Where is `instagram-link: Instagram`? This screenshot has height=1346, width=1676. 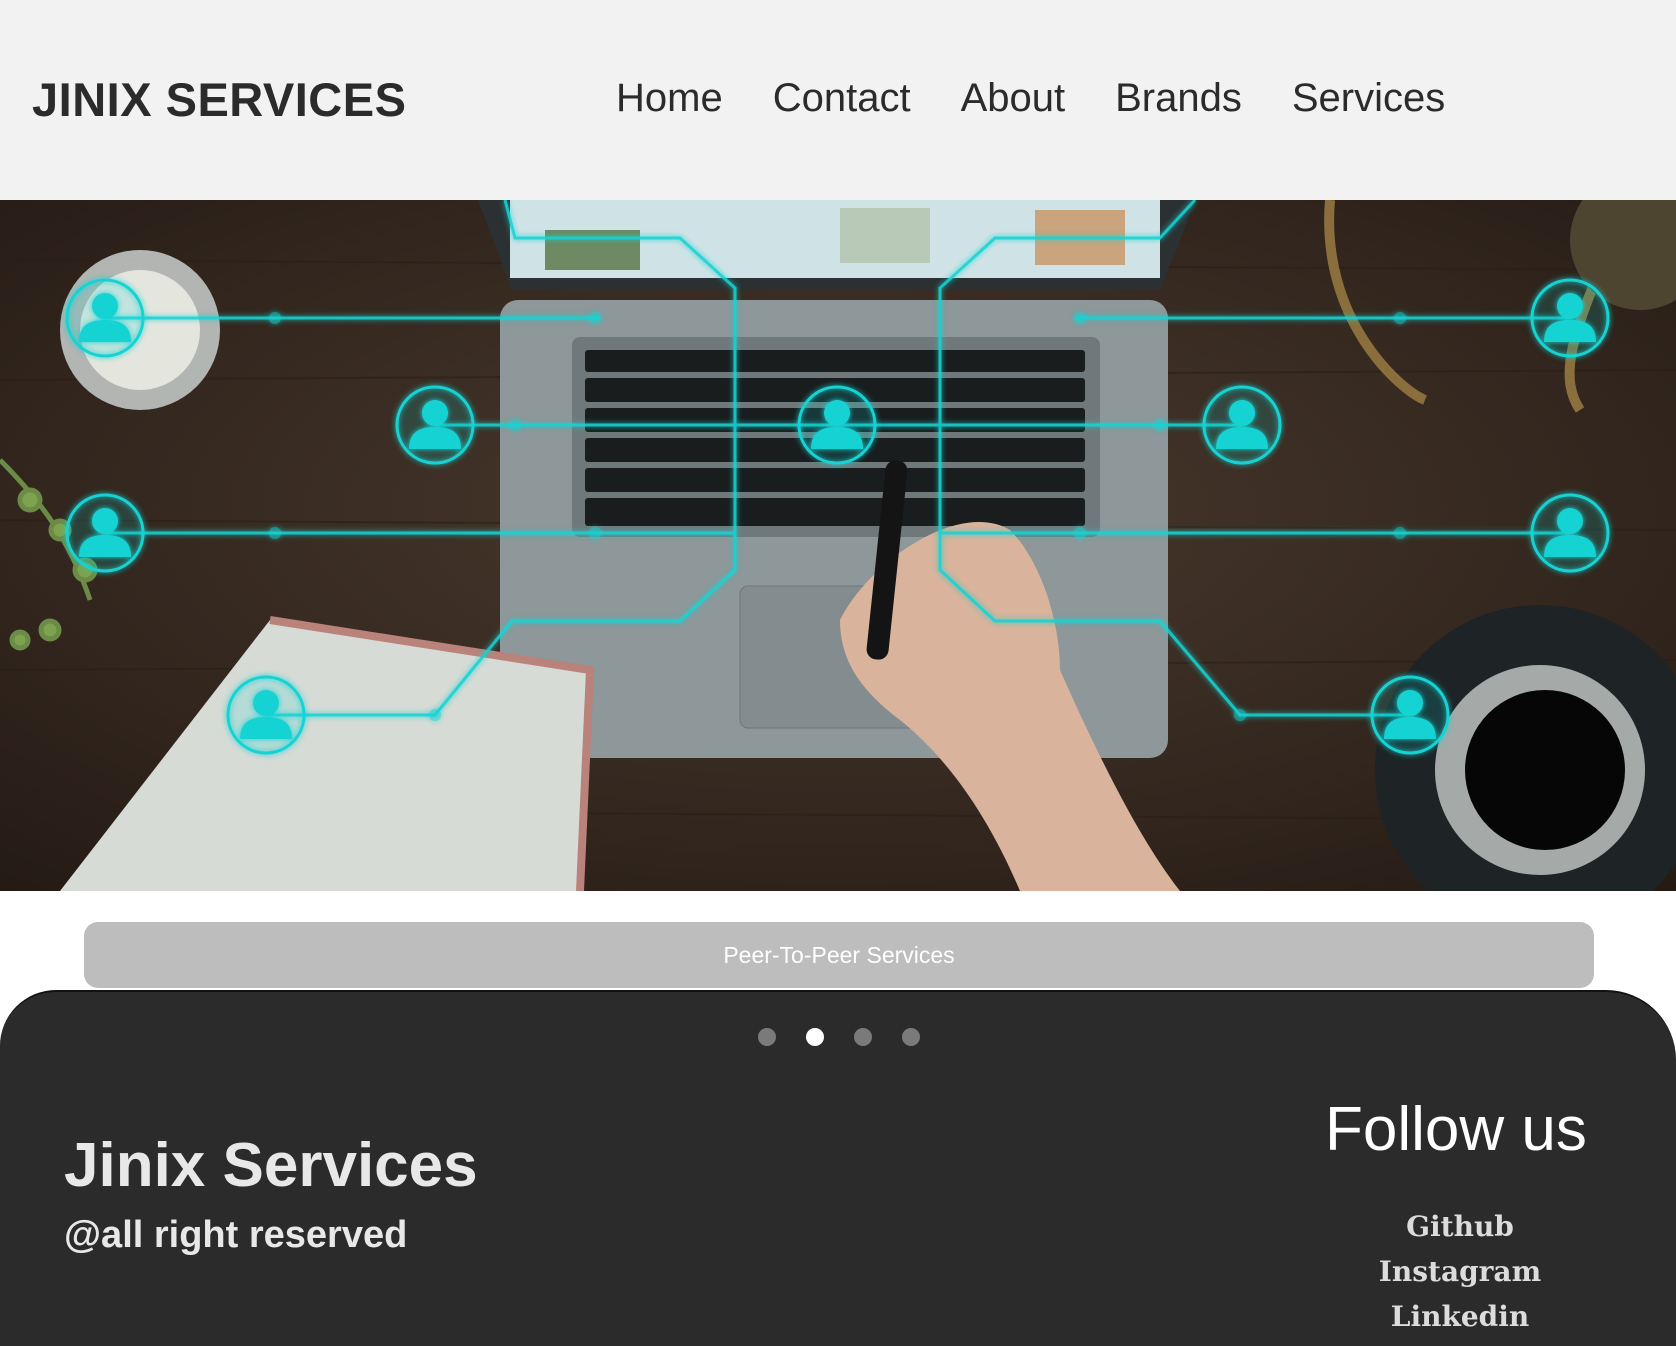 instagram-link: Instagram is located at coordinates (1460, 1271).